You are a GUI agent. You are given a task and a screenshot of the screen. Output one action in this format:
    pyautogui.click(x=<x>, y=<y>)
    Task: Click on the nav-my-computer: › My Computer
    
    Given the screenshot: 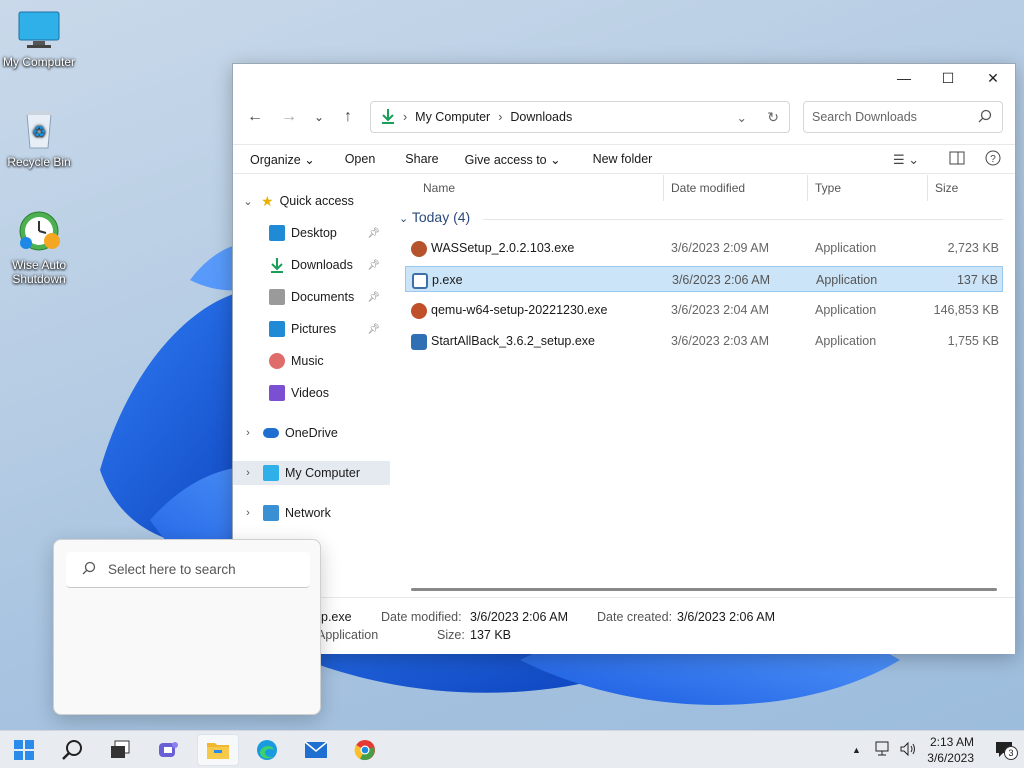 What is the action you would take?
    pyautogui.click(x=311, y=473)
    